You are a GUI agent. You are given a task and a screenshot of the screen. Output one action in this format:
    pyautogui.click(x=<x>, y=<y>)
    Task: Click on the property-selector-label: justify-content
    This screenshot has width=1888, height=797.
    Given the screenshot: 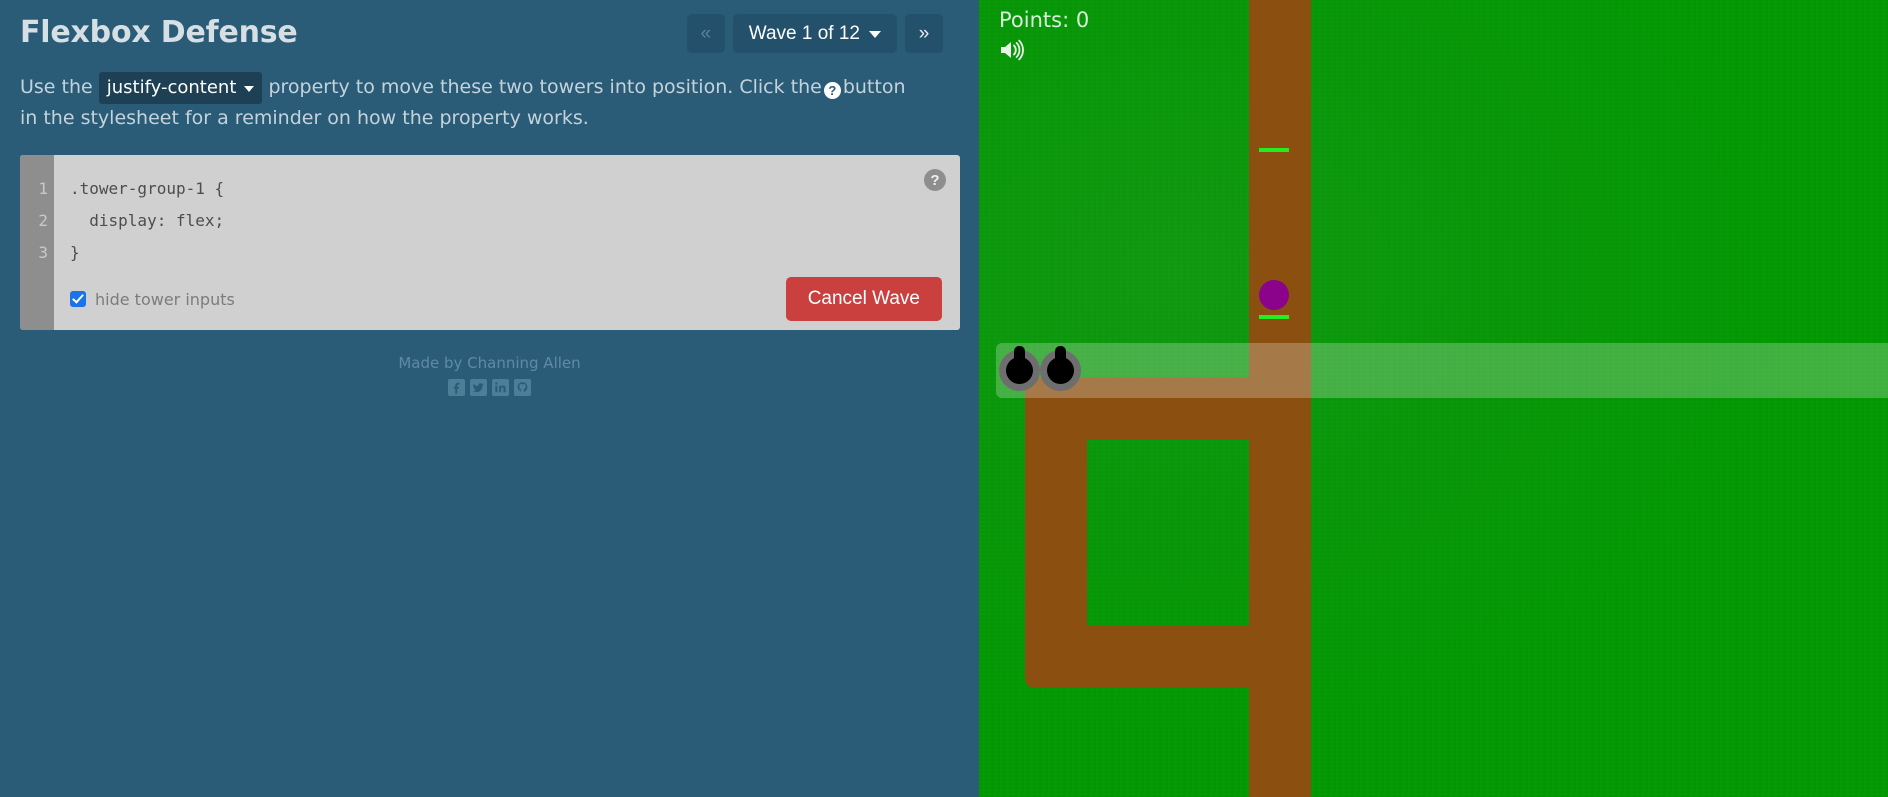 What is the action you would take?
    pyautogui.click(x=171, y=87)
    